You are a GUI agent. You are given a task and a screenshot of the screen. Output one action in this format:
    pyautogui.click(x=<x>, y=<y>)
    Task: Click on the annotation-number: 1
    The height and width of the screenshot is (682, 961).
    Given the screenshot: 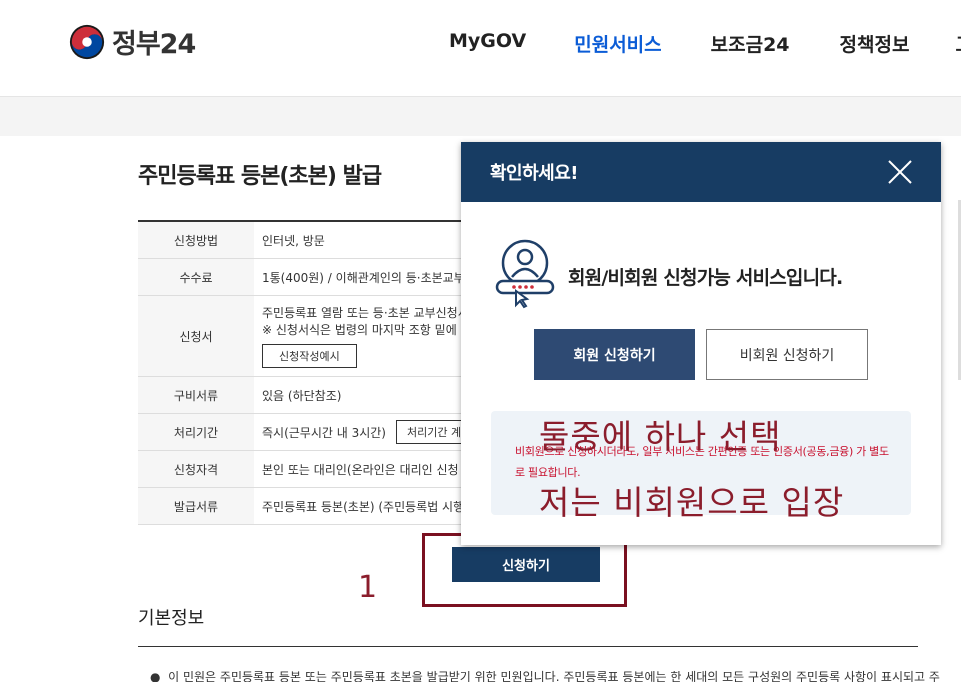 What is the action you would take?
    pyautogui.click(x=368, y=587)
    